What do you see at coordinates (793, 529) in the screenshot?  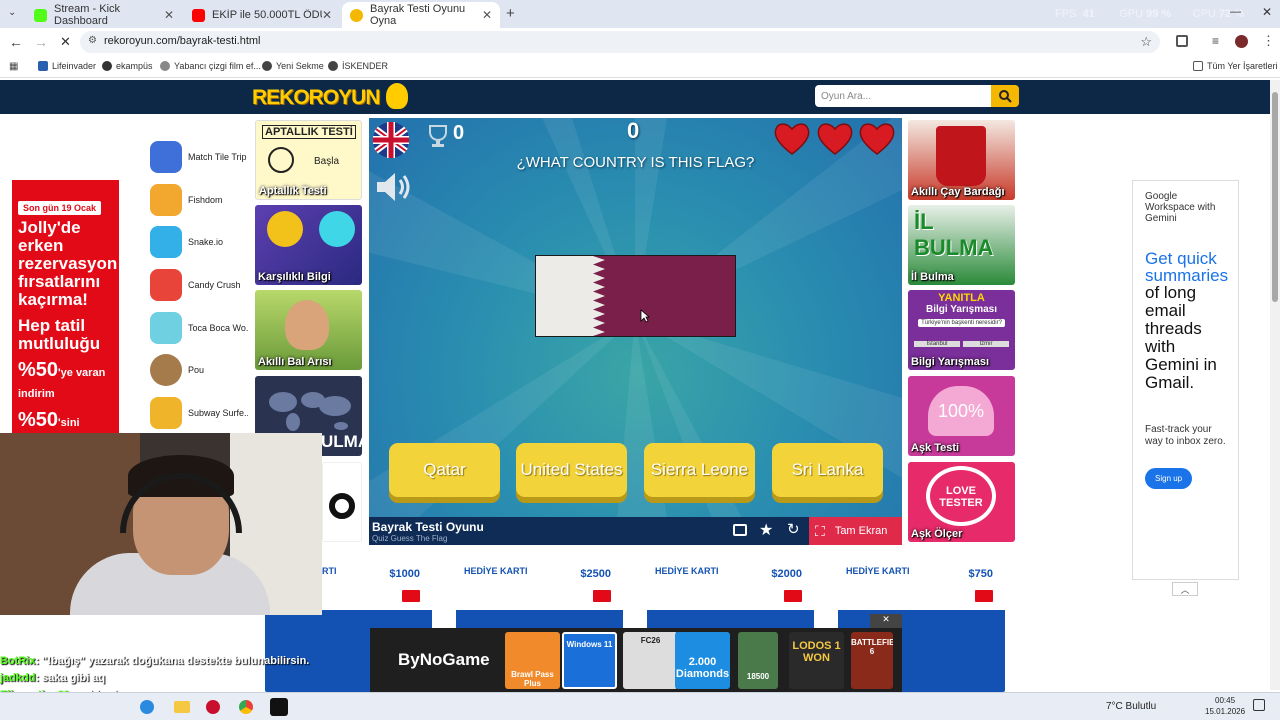 I see `reload-icon: ↻` at bounding box center [793, 529].